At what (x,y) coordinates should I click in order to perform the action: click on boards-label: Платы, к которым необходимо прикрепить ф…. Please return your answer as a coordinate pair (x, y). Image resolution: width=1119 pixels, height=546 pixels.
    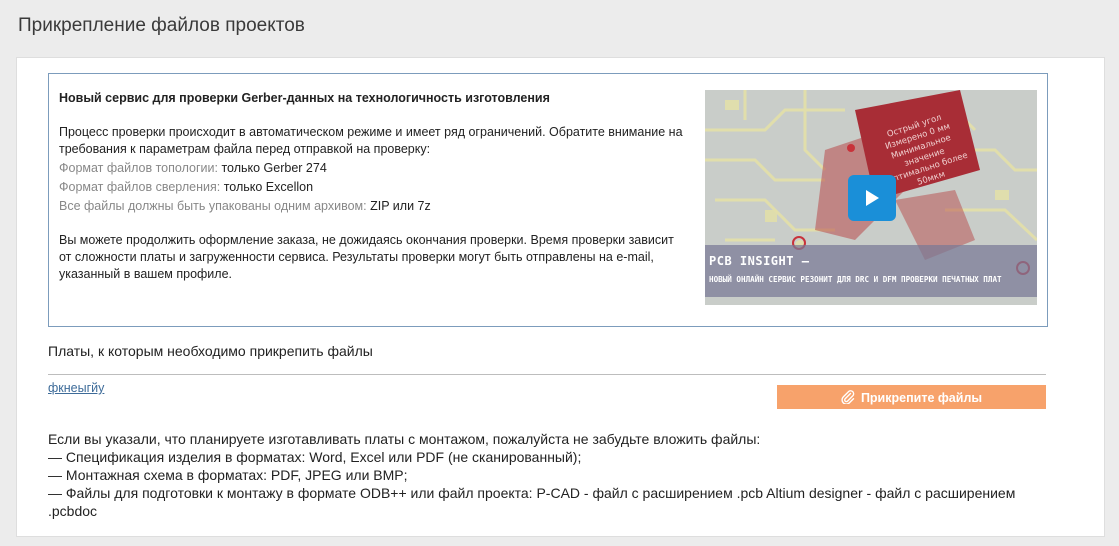
    Looking at the image, I should click on (210, 351).